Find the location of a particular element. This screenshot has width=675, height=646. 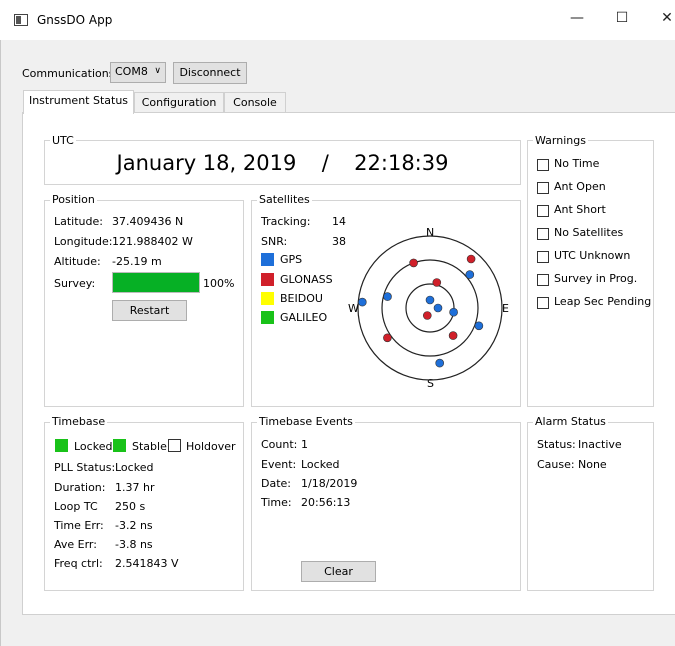

warning-label: No Satellites is located at coordinates (589, 232).